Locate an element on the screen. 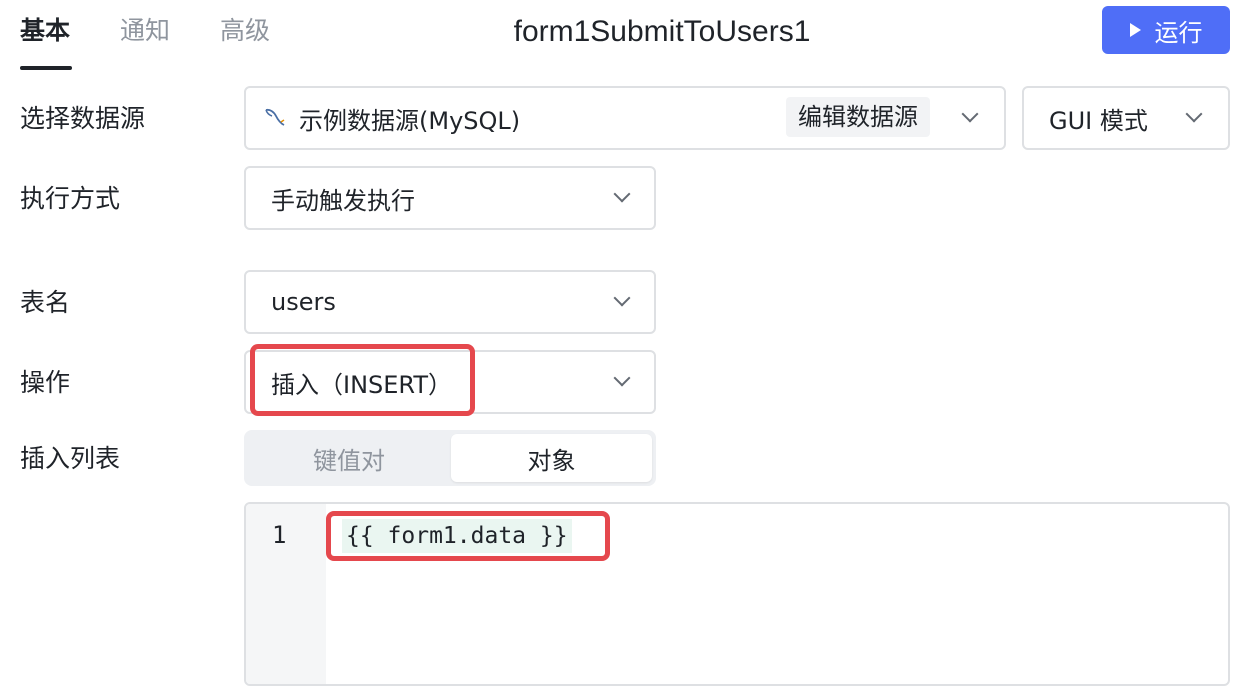 The width and height of the screenshot is (1248, 694). exec-mode-select: 手动触发执行 is located at coordinates (450, 198).